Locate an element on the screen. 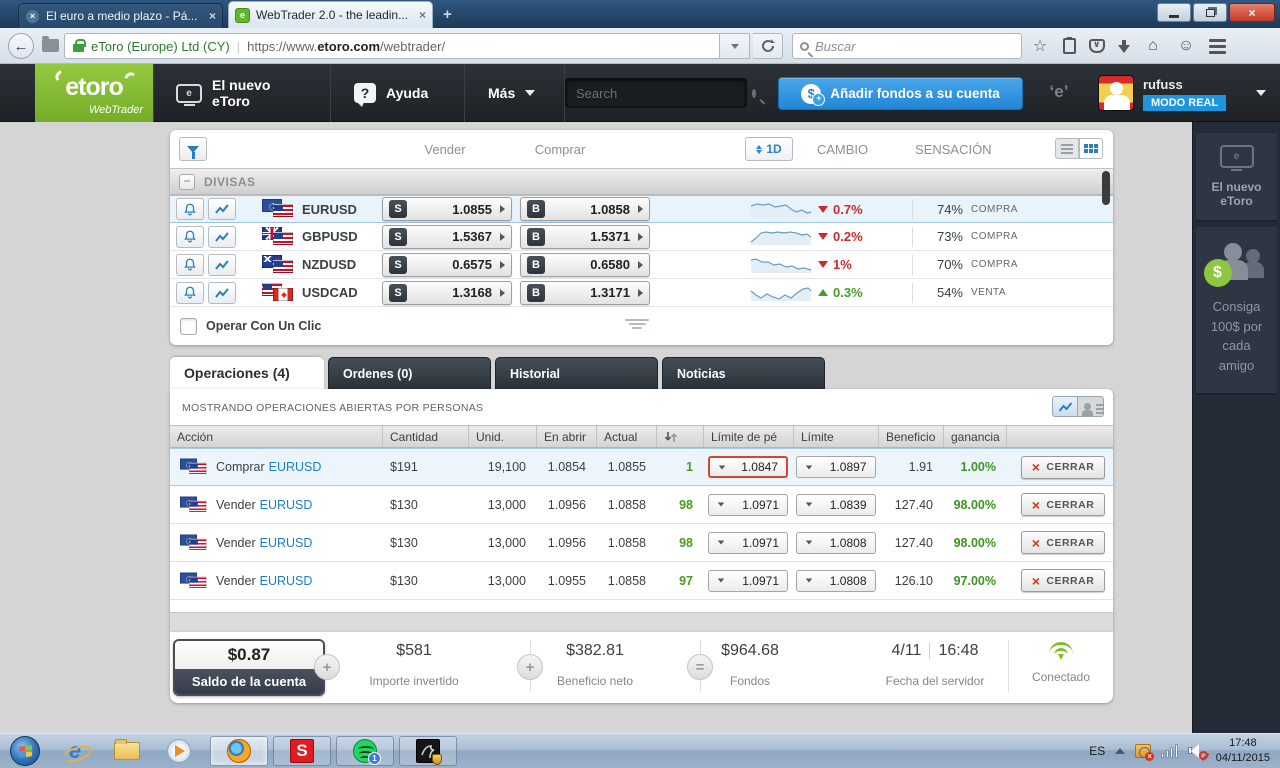 The height and width of the screenshot is (768, 1280). people-view-button is located at coordinates (1091, 406).